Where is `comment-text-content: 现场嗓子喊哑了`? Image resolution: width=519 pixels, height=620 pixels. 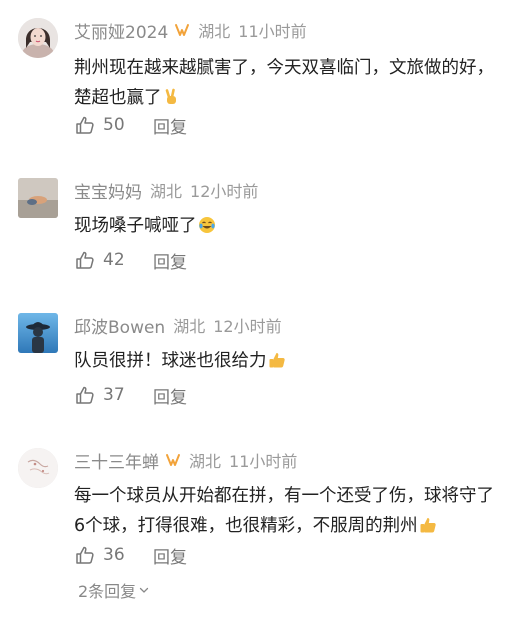
comment-text-content: 现场嗓子喊哑了 is located at coordinates (135, 226).